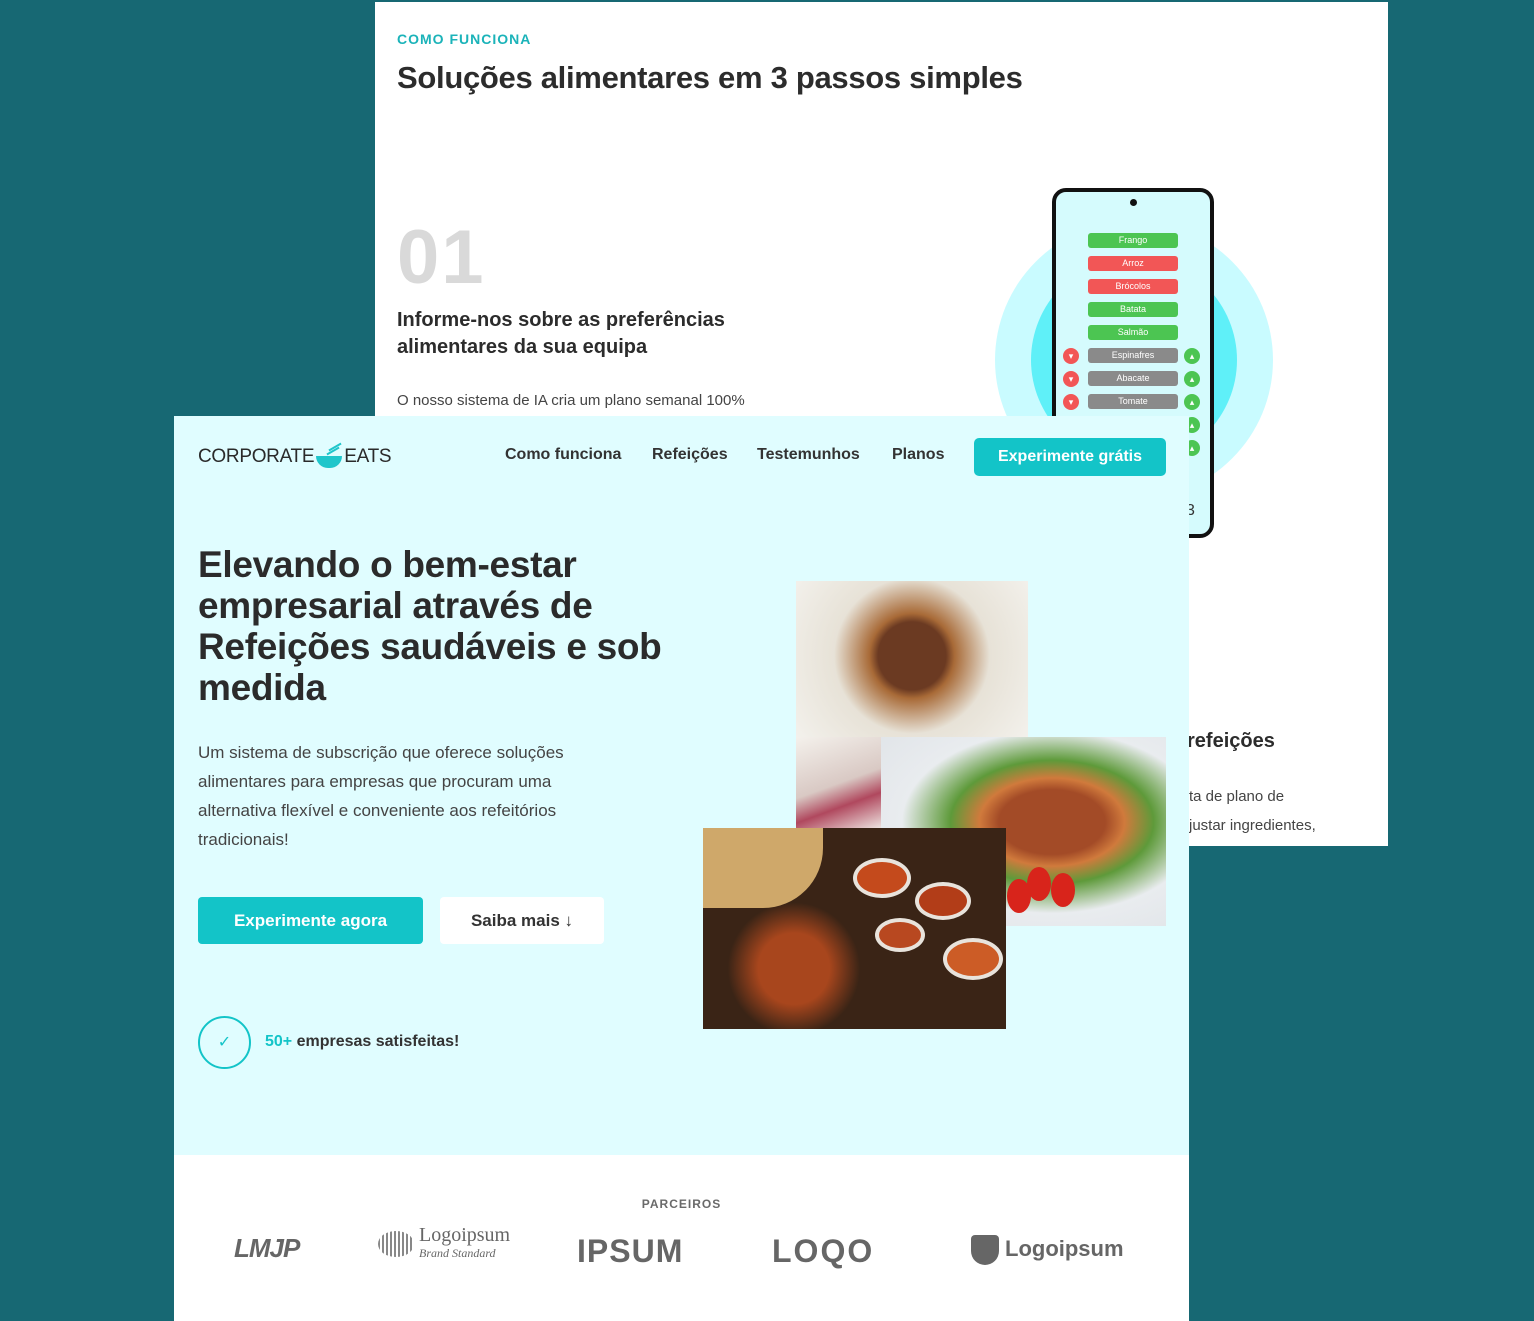 The image size is (1534, 1321). Describe the element at coordinates (441, 257) in the screenshot. I see `step-number: 01` at that location.